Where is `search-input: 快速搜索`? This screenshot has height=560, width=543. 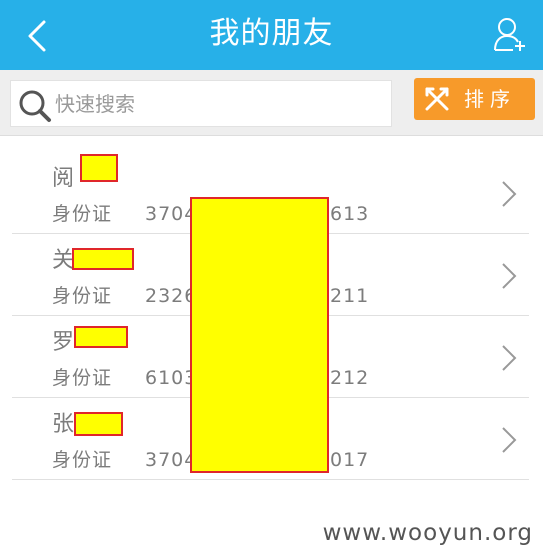
search-input: 快速搜索 is located at coordinates (201, 103).